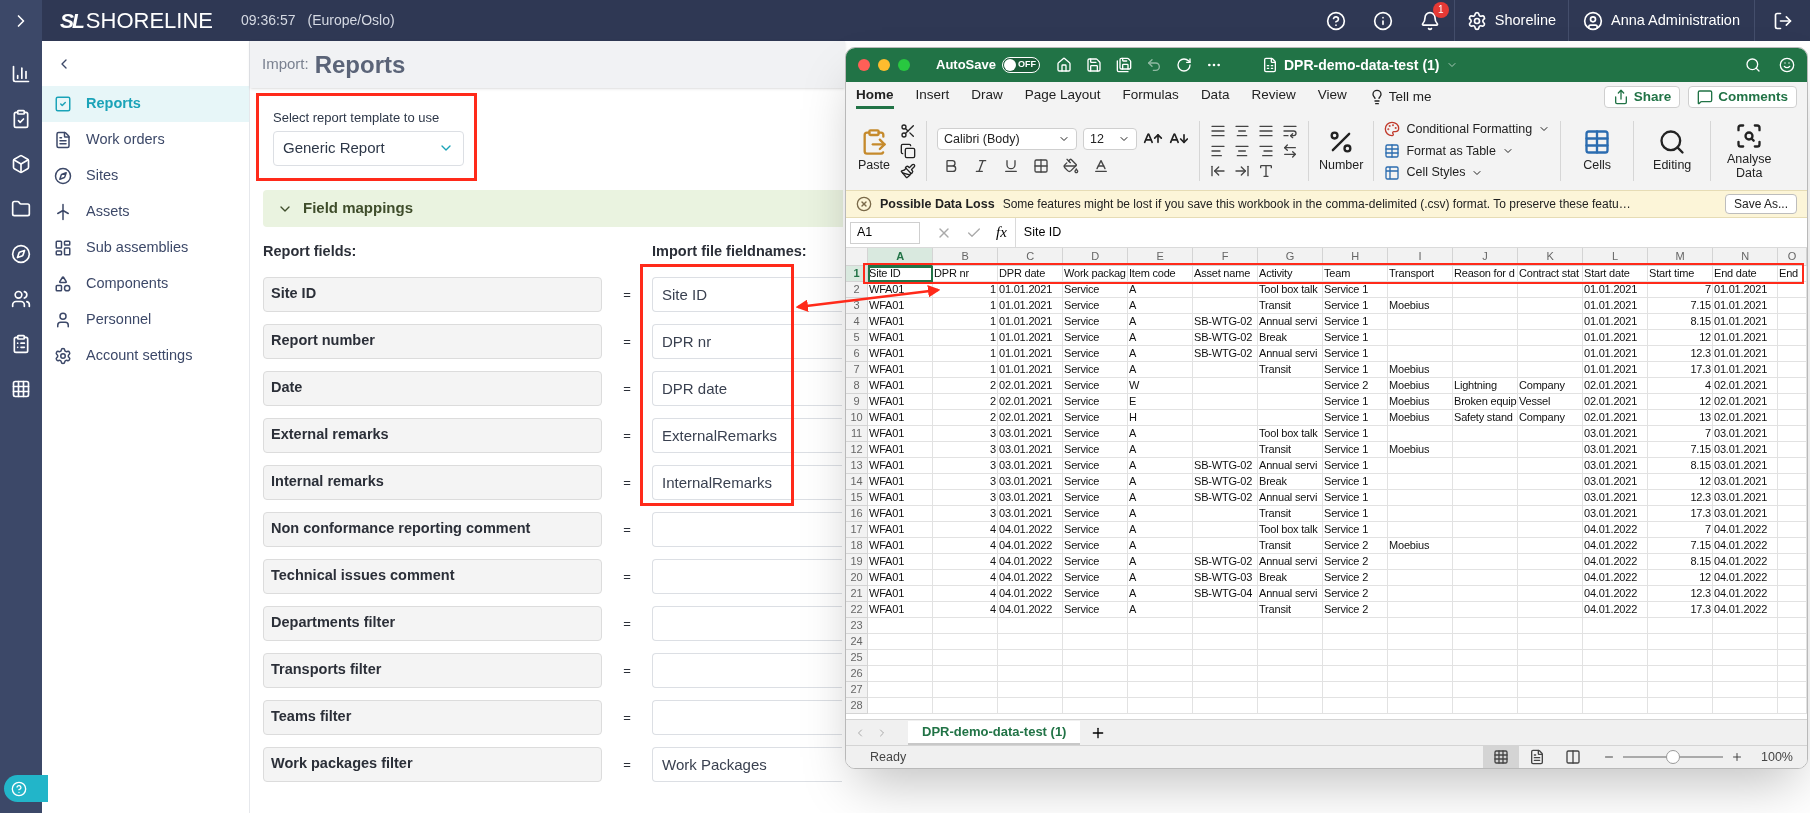 The image size is (1810, 813). I want to click on font-select: Calibri (Body), so click(1006, 139).